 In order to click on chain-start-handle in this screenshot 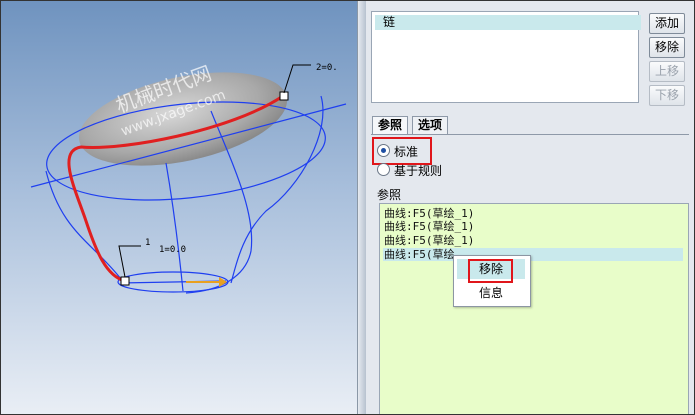, I will do `click(125, 281)`.